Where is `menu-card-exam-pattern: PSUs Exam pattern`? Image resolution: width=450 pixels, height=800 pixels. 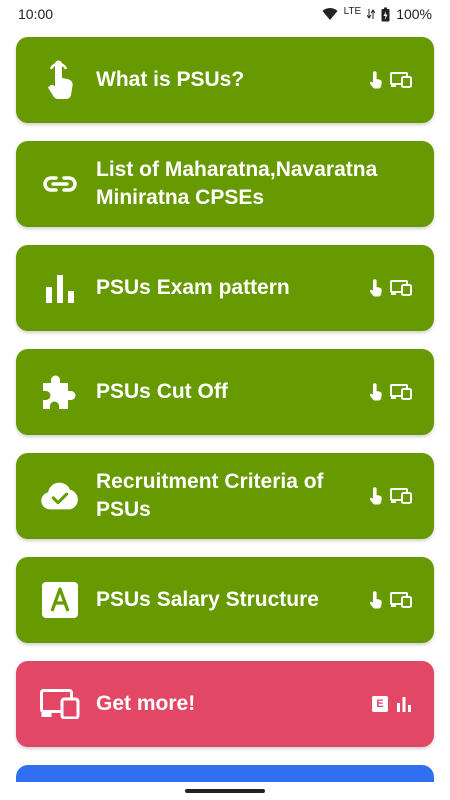 menu-card-exam-pattern: PSUs Exam pattern is located at coordinates (225, 288).